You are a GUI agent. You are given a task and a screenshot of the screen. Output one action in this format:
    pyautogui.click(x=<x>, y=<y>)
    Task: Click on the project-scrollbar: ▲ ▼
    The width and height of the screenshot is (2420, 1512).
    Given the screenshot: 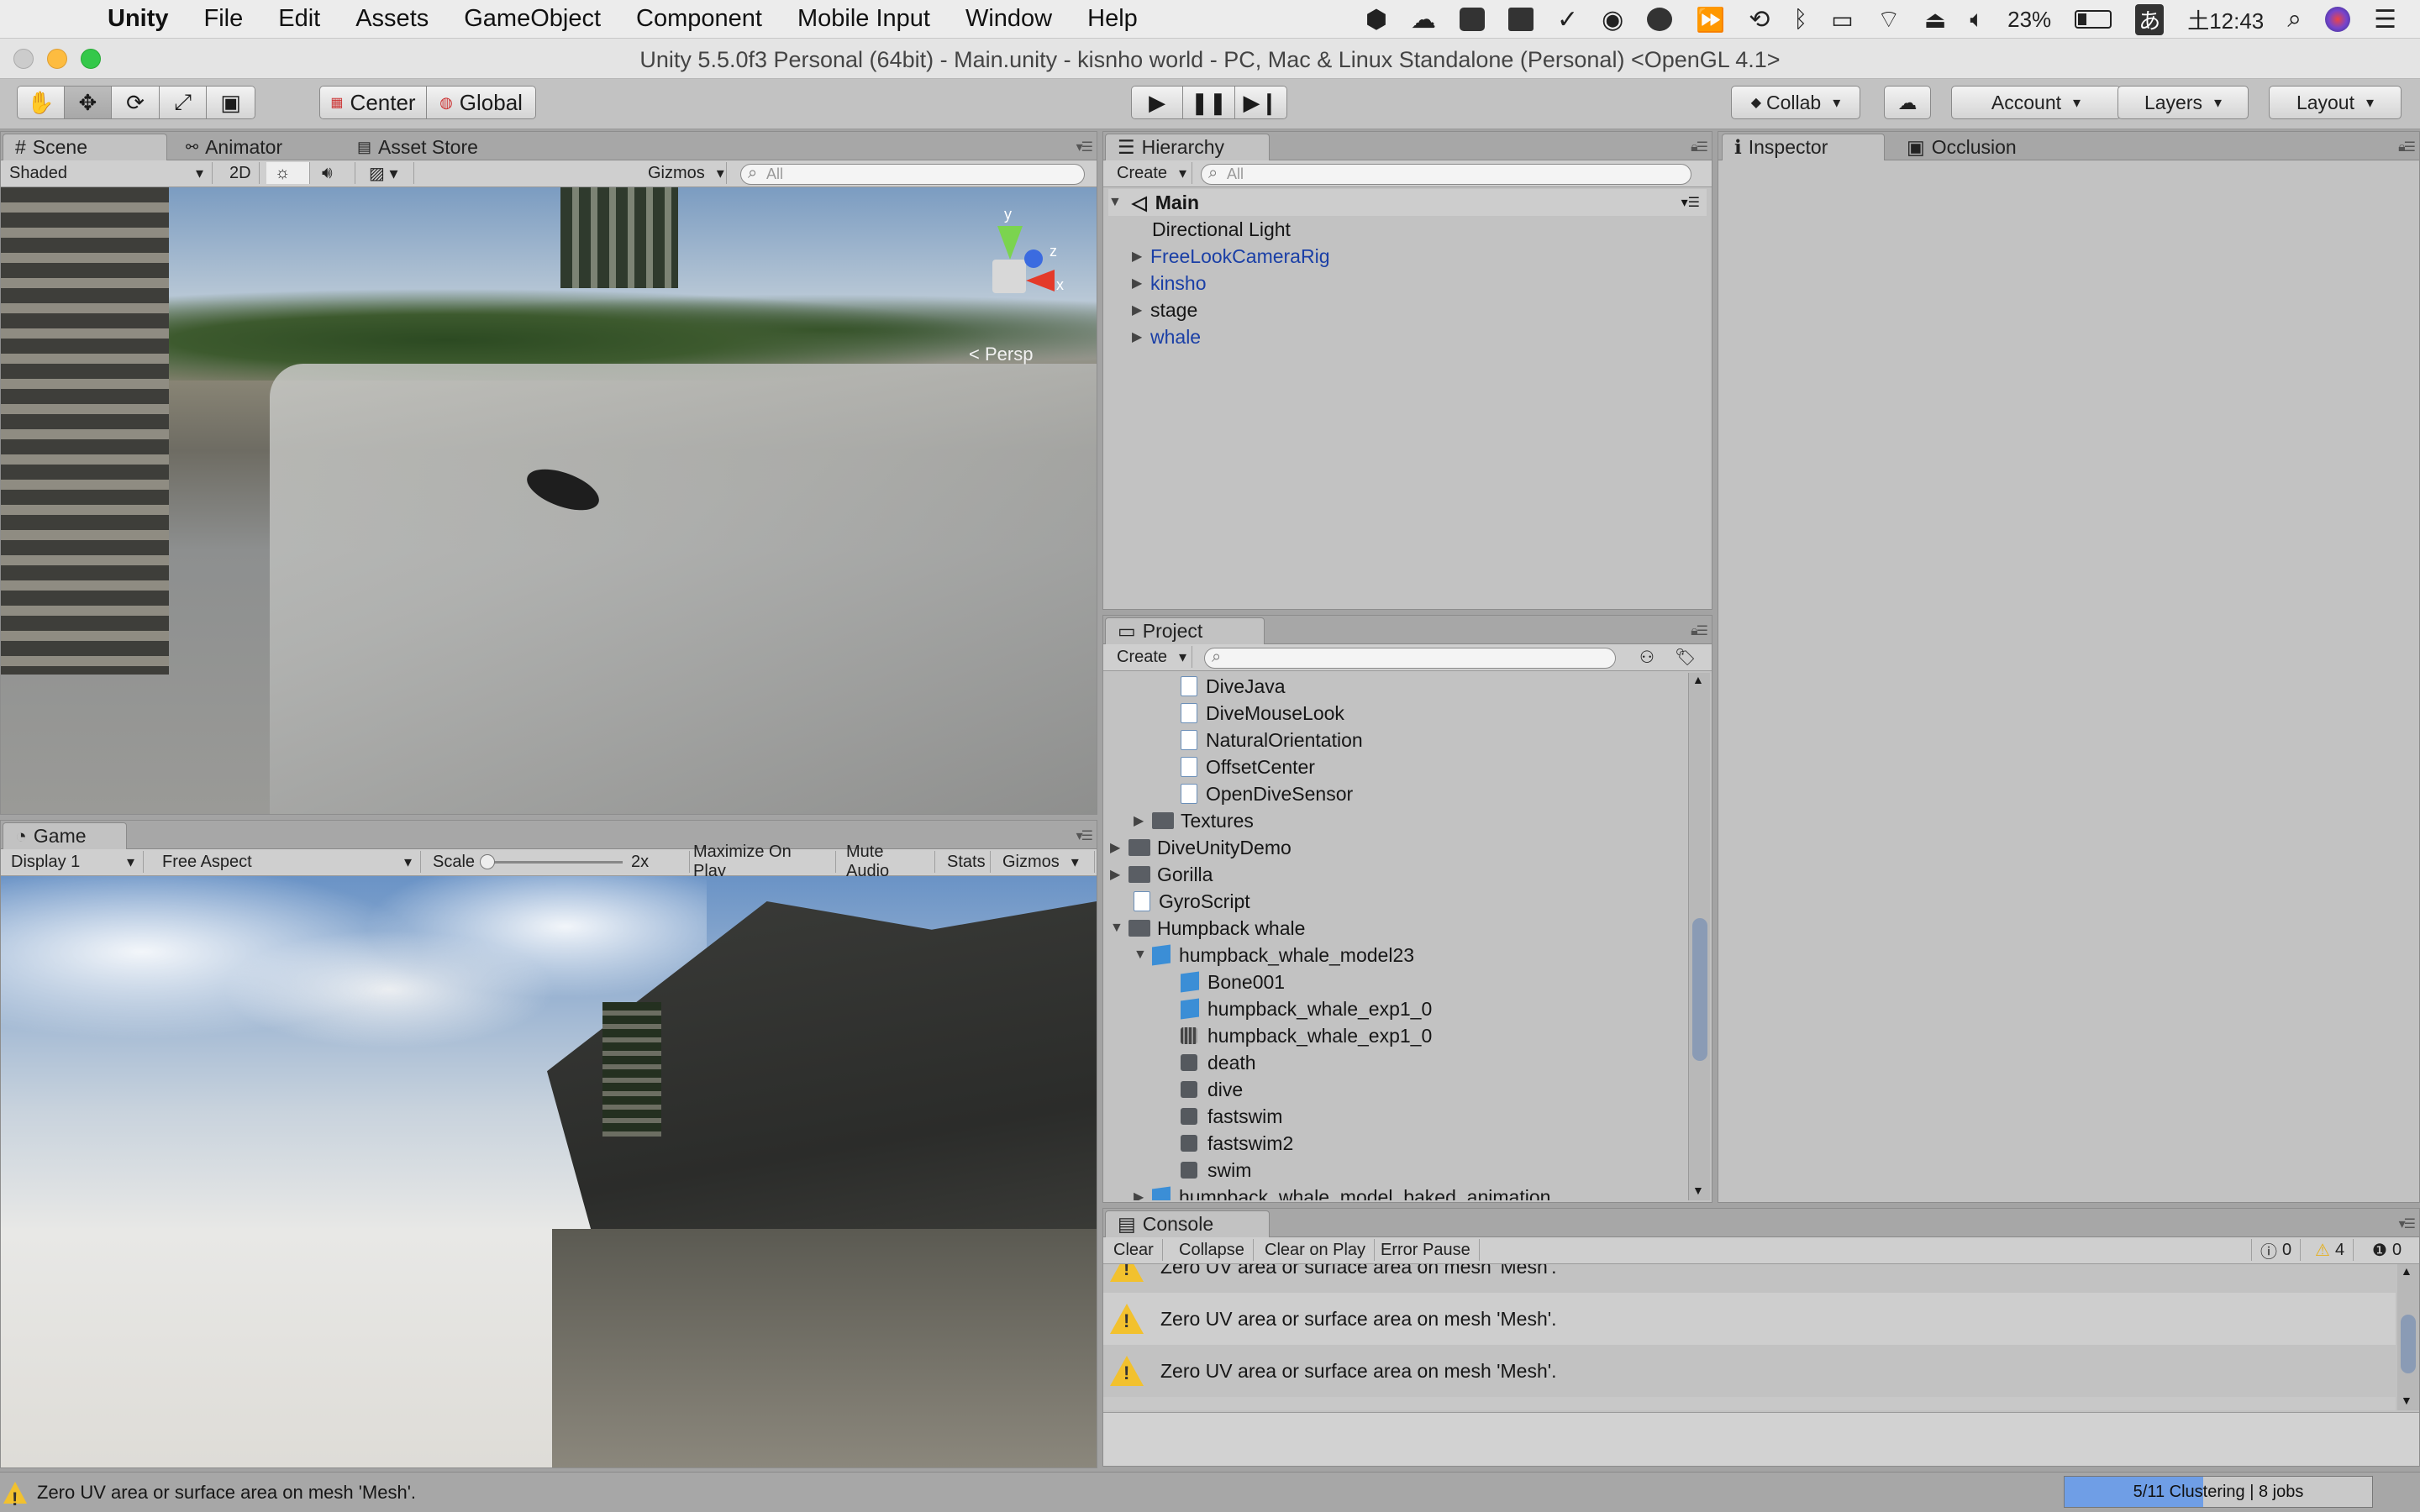 What is the action you would take?
    pyautogui.click(x=1699, y=936)
    